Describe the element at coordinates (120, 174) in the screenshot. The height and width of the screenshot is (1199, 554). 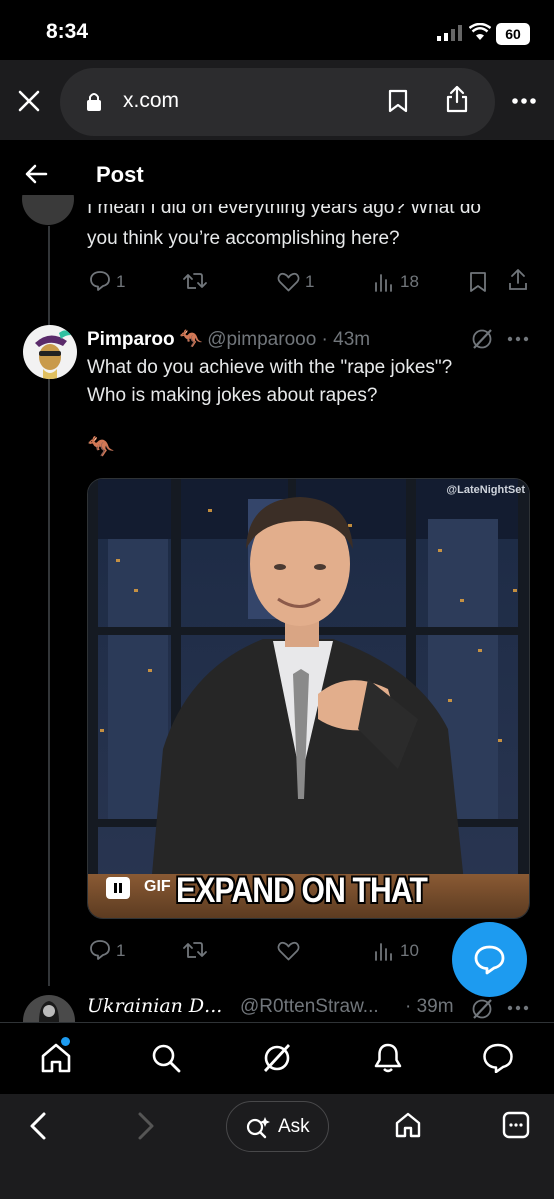
I see `page-title: Post` at that location.